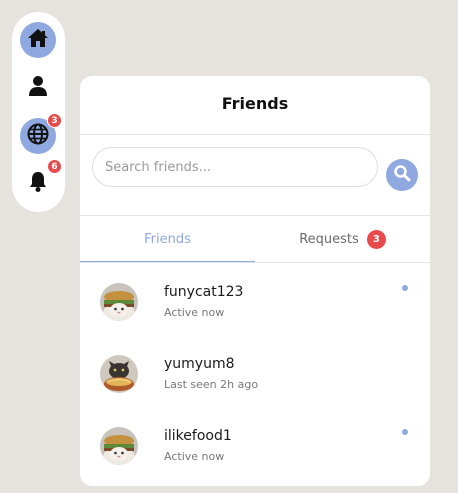  Describe the element at coordinates (38, 112) in the screenshot. I see `nav-rail: 3 6` at that location.